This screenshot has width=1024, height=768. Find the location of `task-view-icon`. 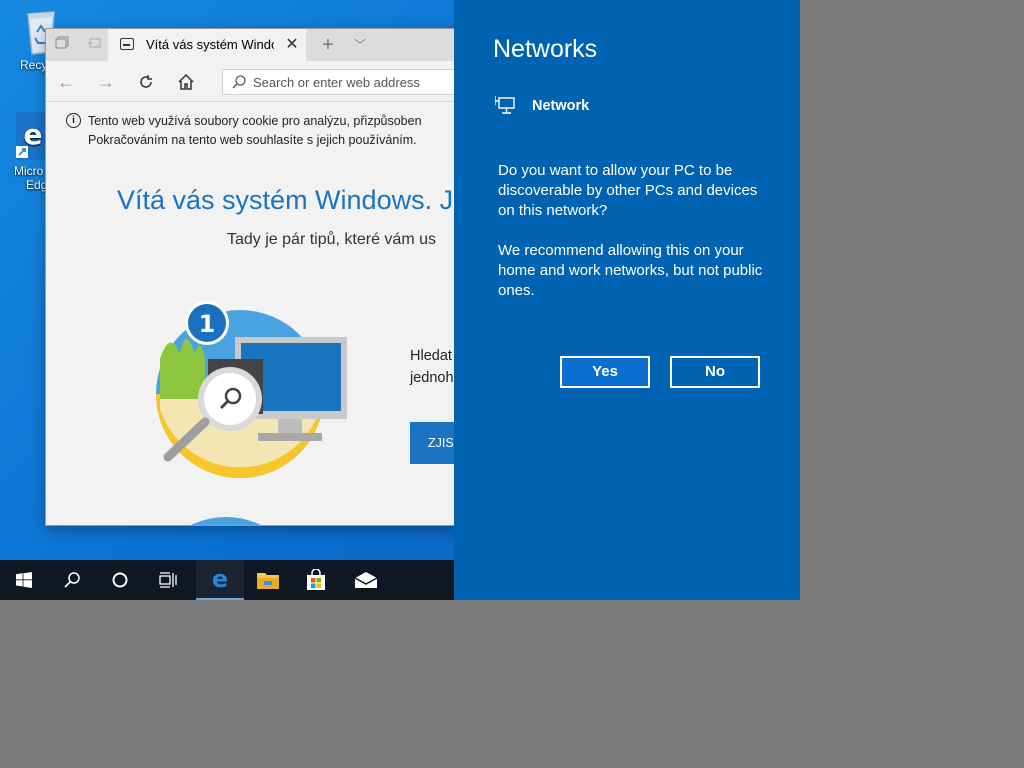

task-view-icon is located at coordinates (168, 580).